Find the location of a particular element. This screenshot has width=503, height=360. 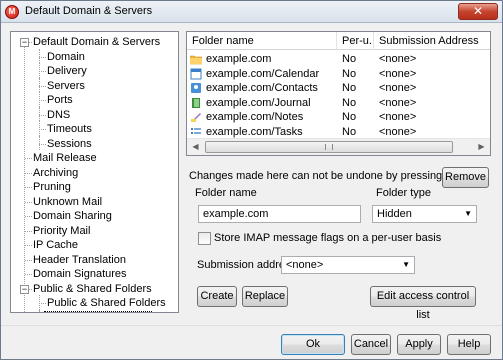

tree-item: Pruning is located at coordinates (52, 187).